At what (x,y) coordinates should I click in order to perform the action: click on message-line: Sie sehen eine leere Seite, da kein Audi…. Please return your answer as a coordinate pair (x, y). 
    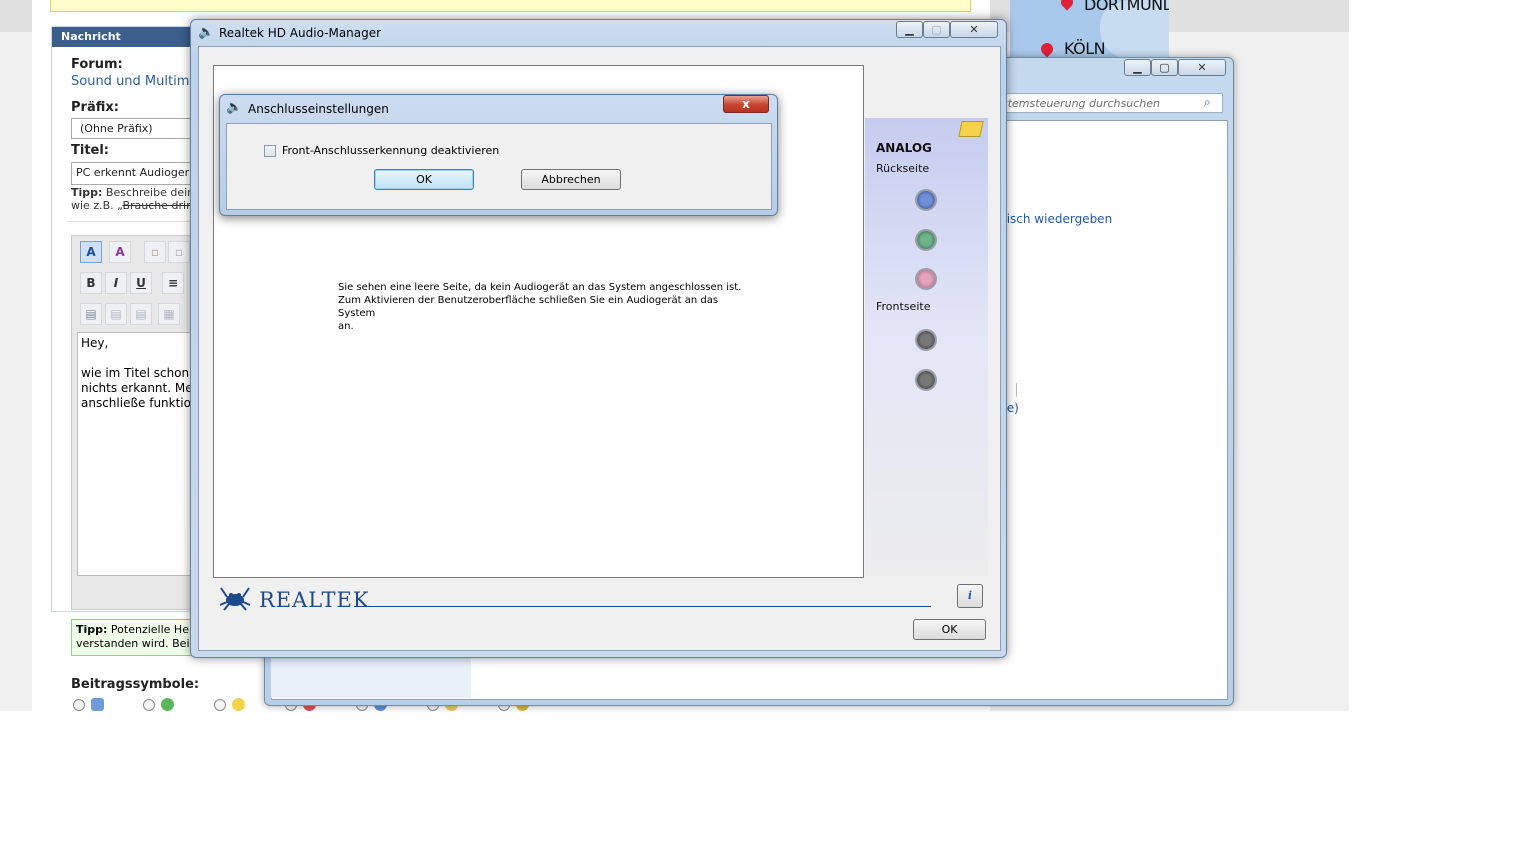
    Looking at the image, I should click on (540, 287).